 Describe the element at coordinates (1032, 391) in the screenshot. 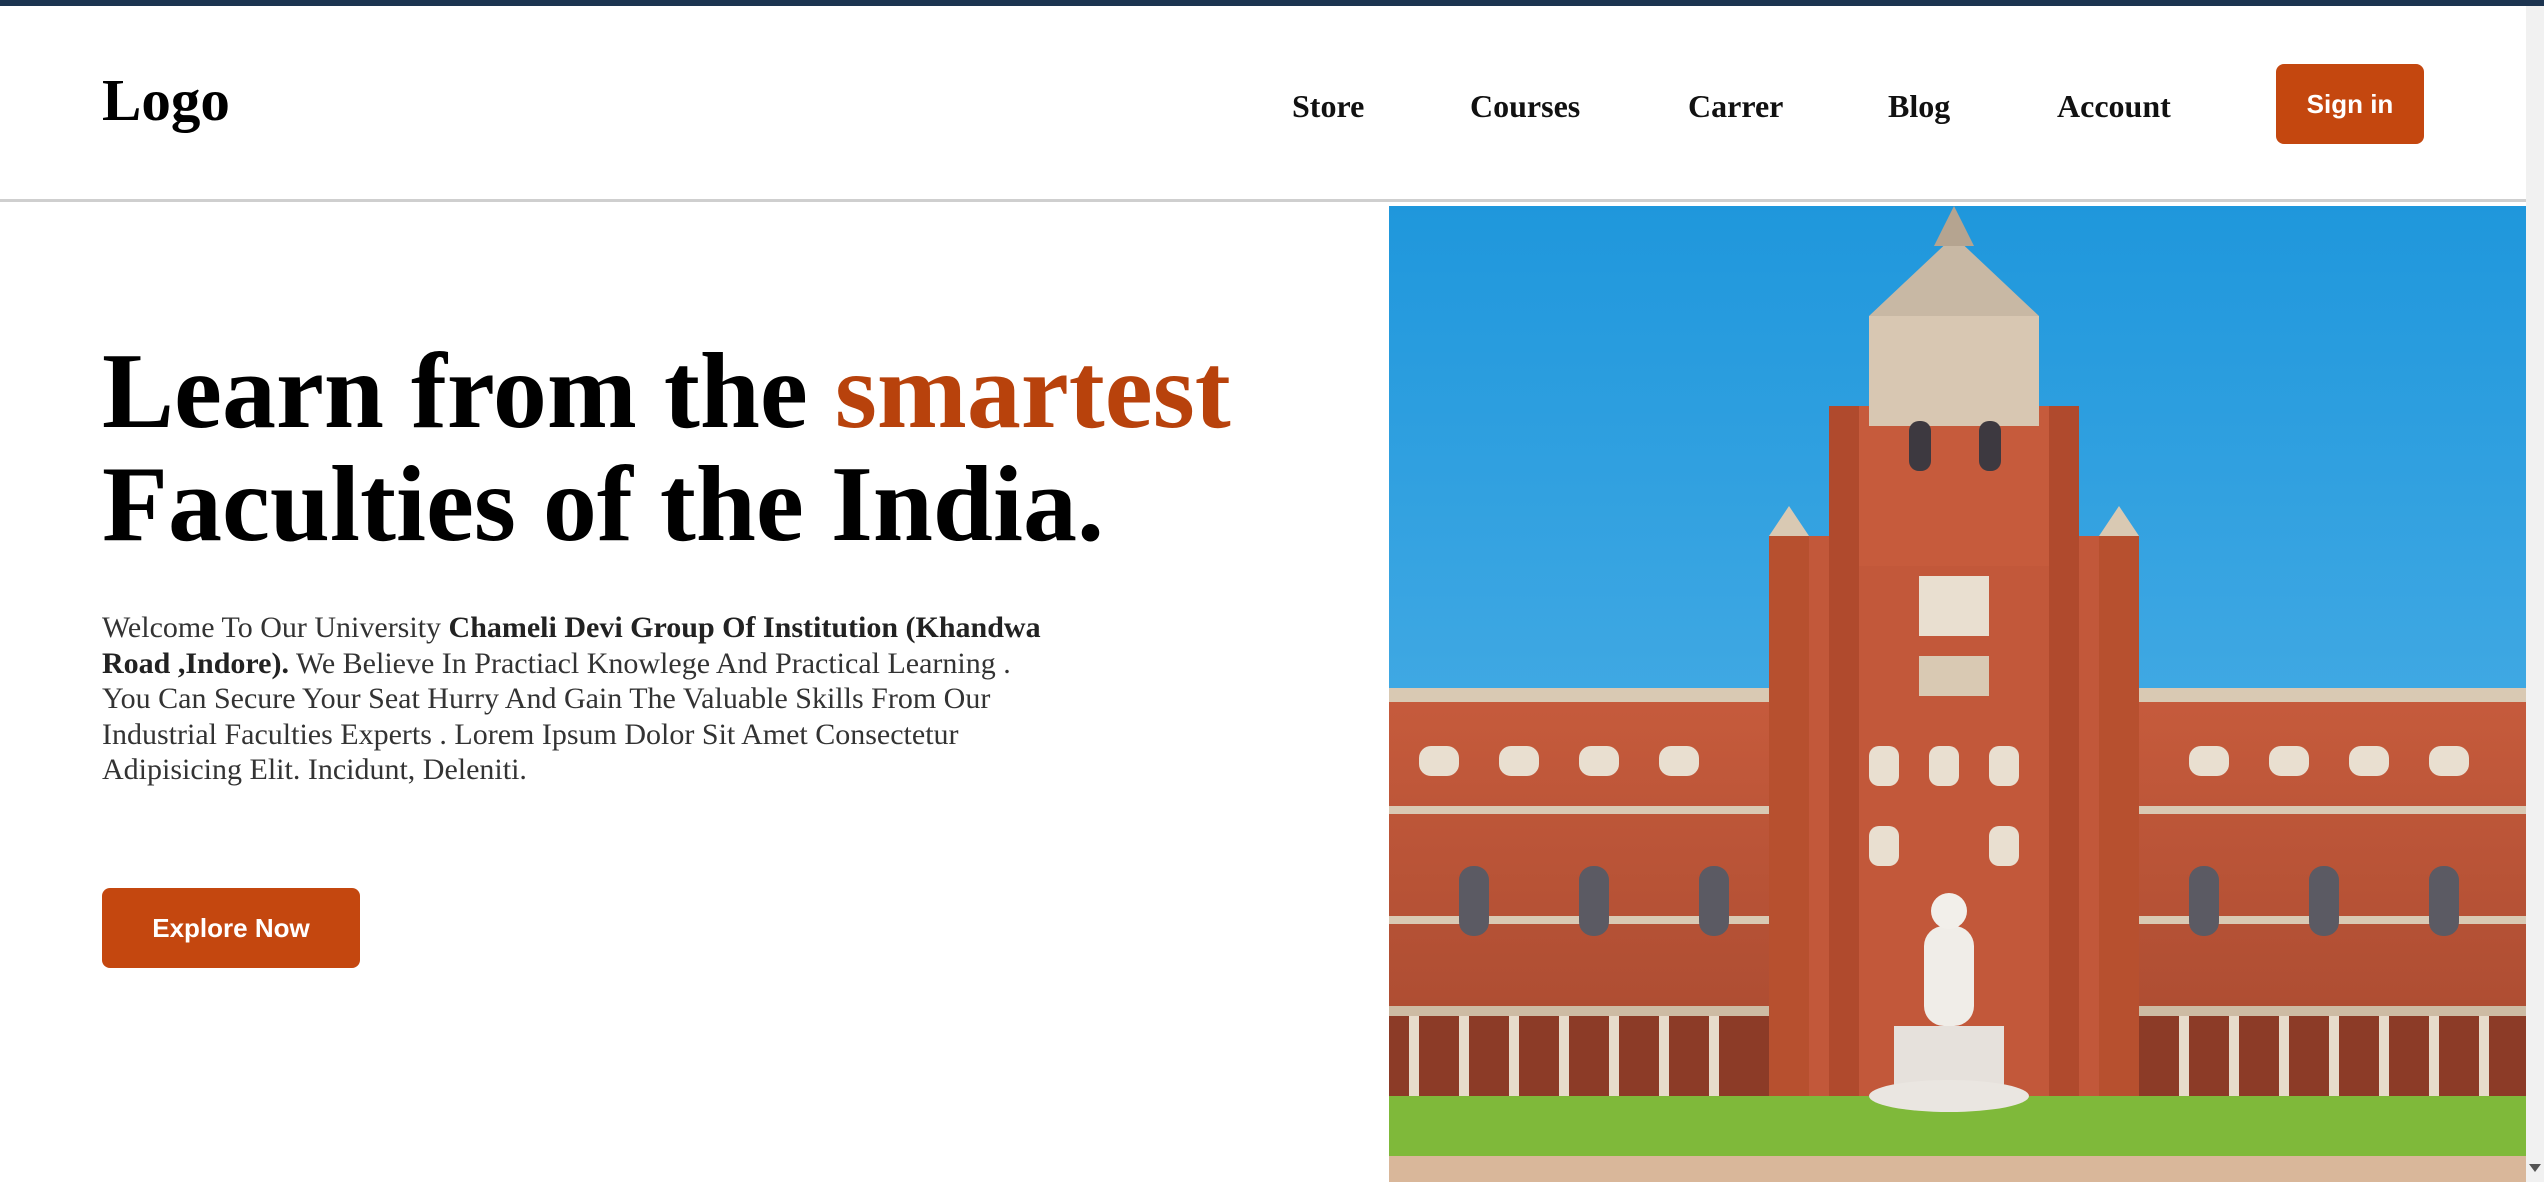

I see `hero-title-accent: smartest` at that location.